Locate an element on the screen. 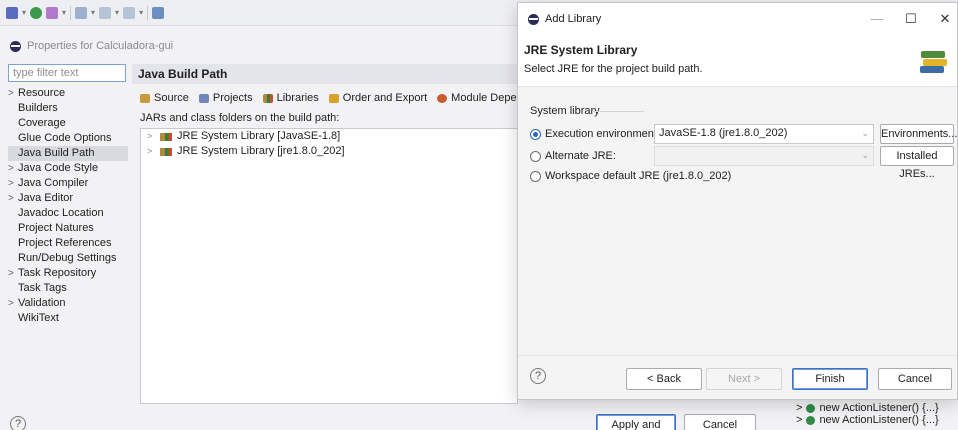 This screenshot has width=958, height=430. tree-item: > Validation is located at coordinates (68, 303).